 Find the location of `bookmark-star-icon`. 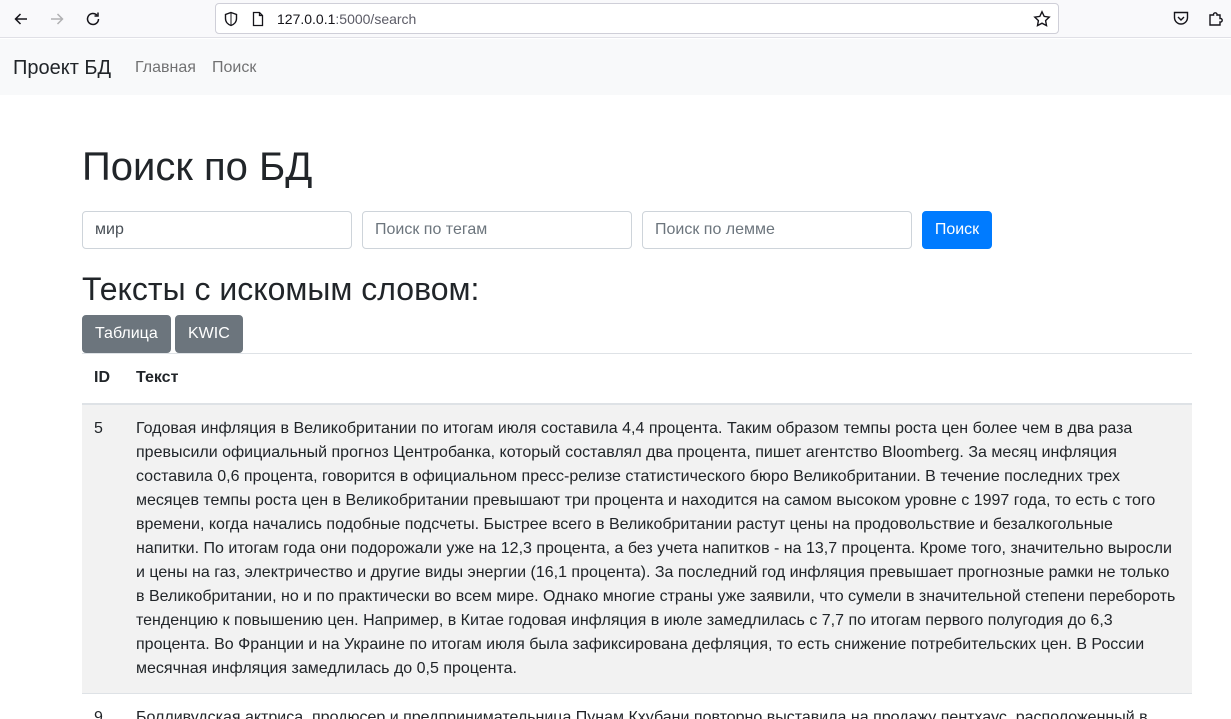

bookmark-star-icon is located at coordinates (1042, 19).